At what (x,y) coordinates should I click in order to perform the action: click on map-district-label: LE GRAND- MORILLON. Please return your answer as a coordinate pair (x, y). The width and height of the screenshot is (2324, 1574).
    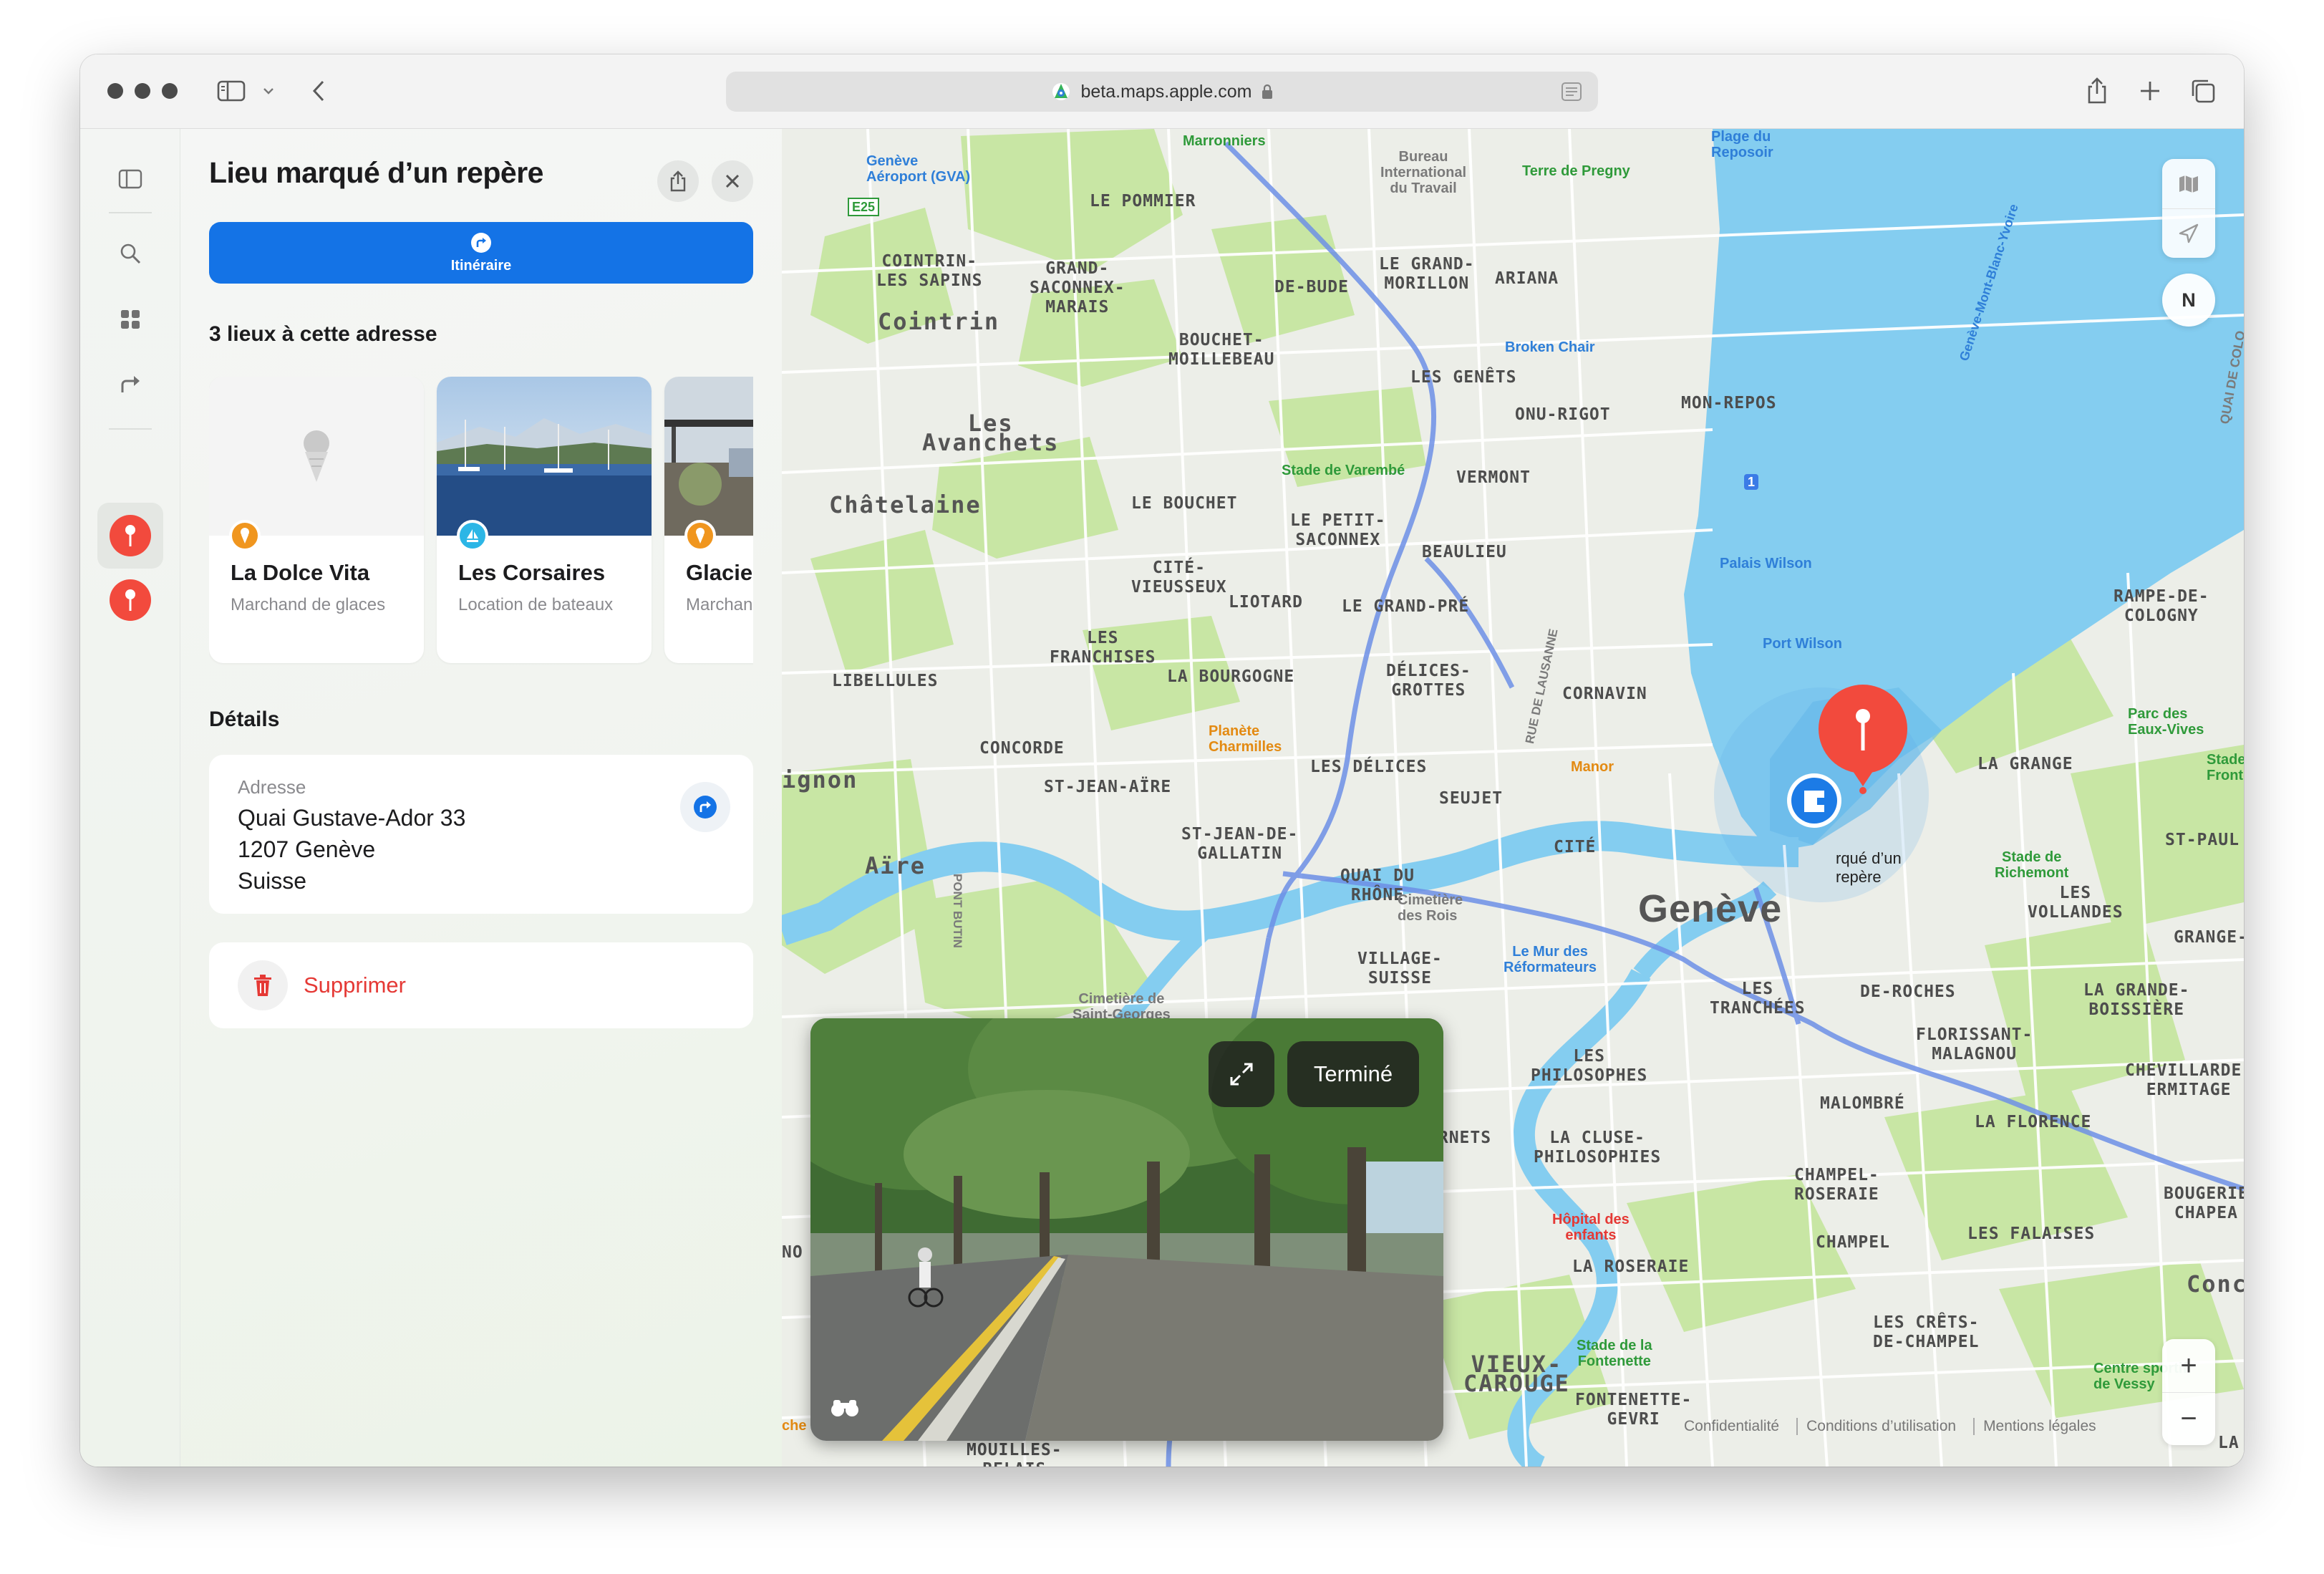
    Looking at the image, I should click on (1427, 274).